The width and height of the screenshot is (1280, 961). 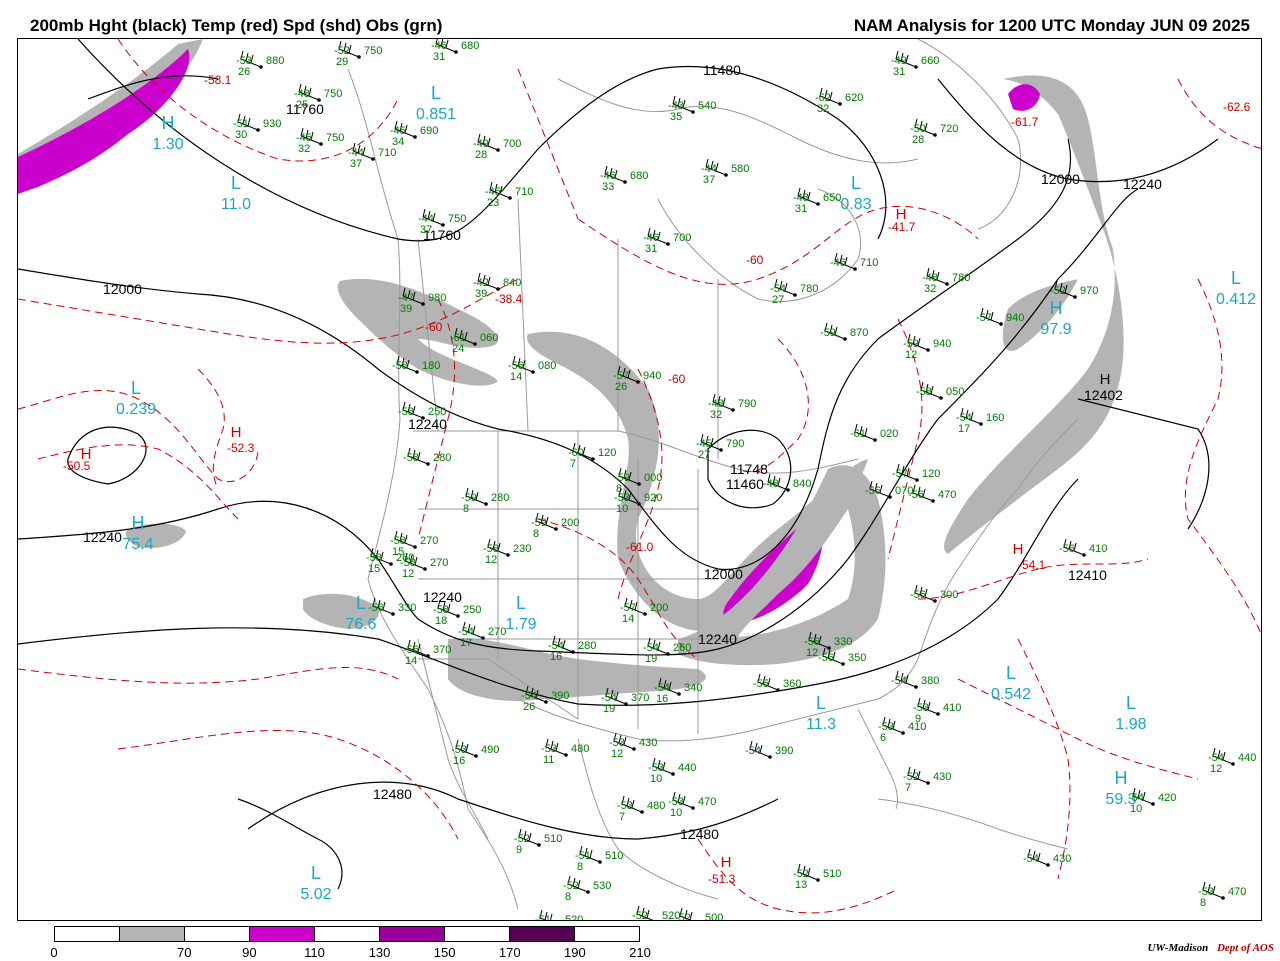 What do you see at coordinates (1152, 801) in the screenshot?
I see `station-observation: -54 42010` at bounding box center [1152, 801].